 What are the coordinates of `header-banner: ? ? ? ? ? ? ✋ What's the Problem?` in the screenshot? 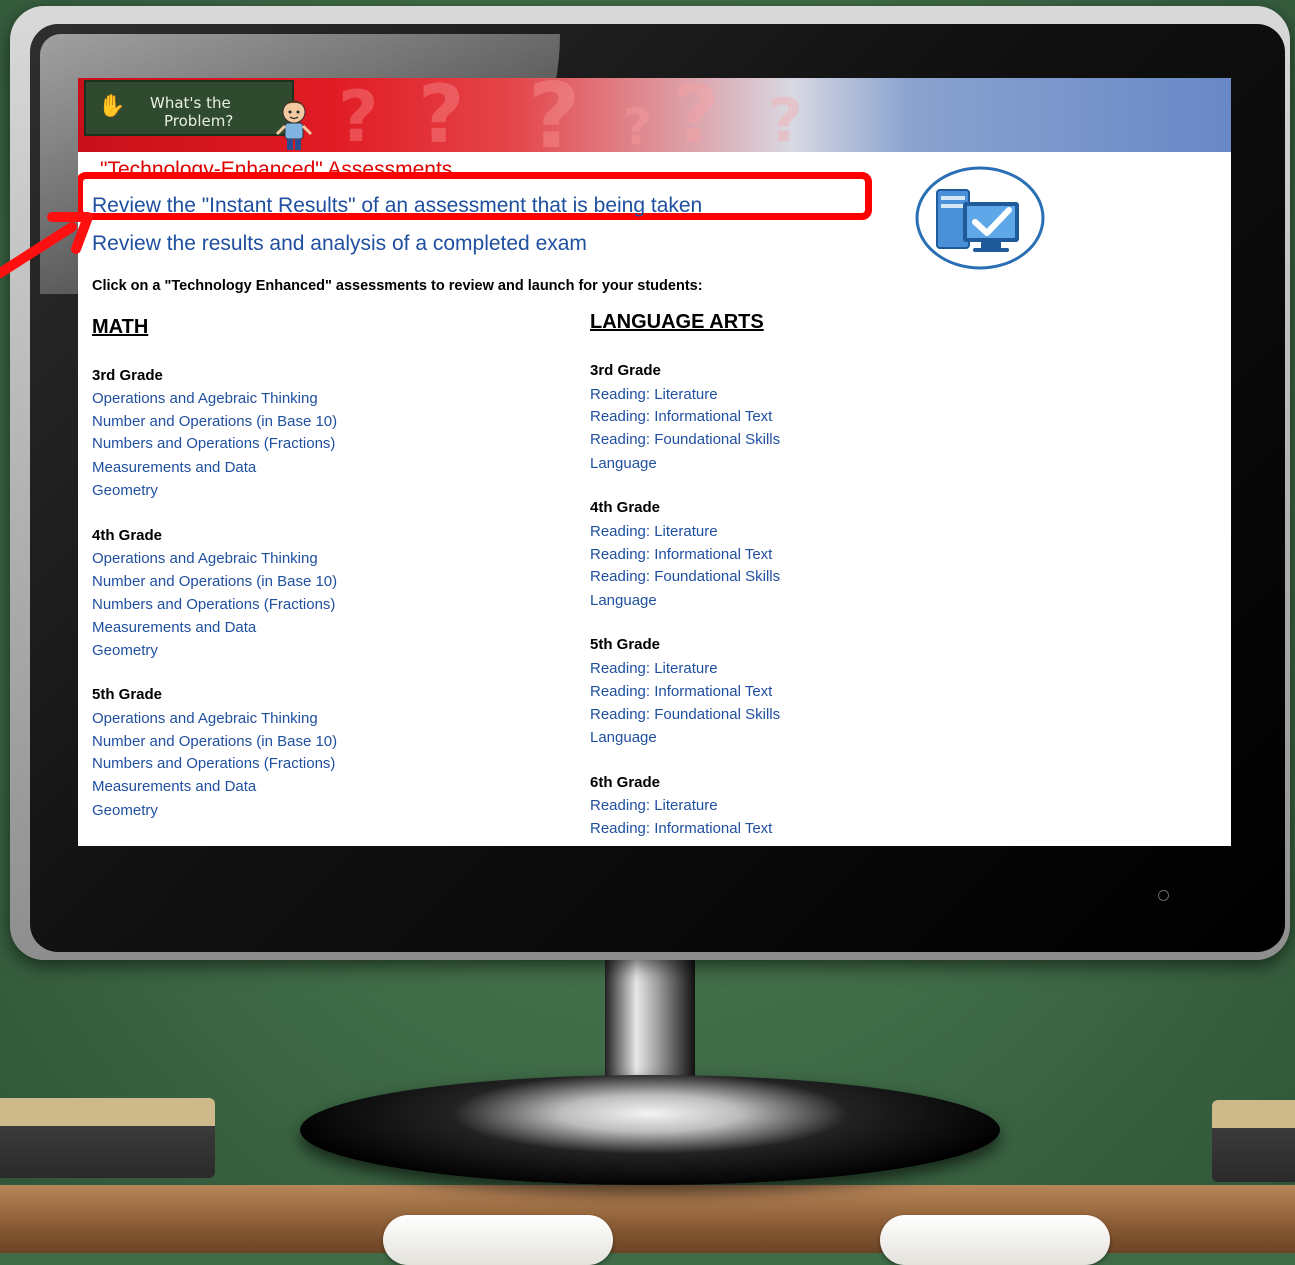 It's located at (654, 123).